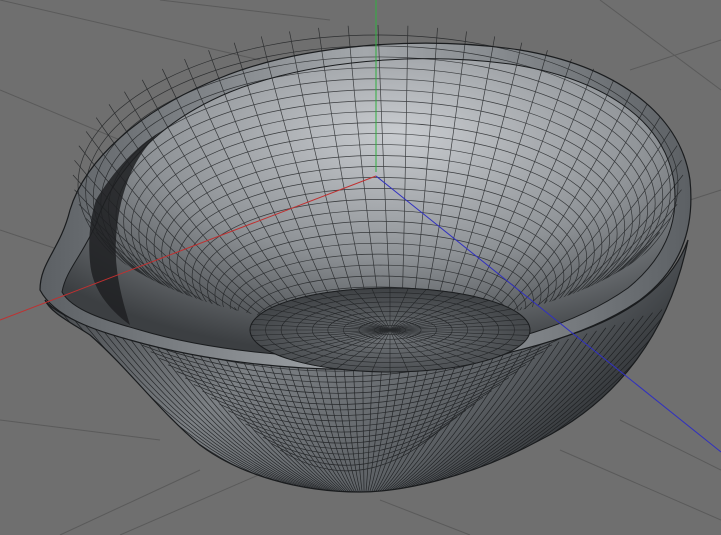  What do you see at coordinates (390, 330) in the screenshot?
I see `floor-wireframe` at bounding box center [390, 330].